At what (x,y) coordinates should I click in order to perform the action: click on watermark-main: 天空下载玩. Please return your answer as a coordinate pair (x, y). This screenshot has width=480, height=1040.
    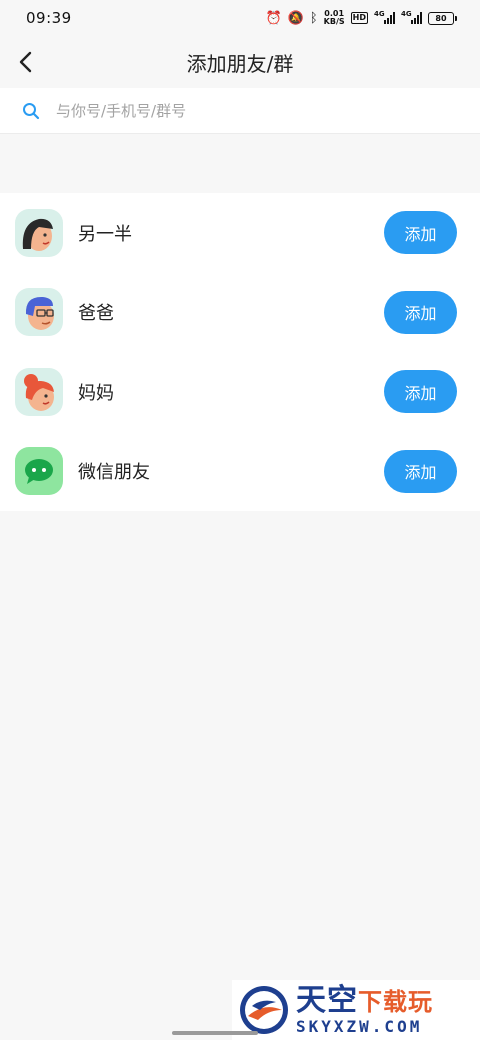
    Looking at the image, I should click on (364, 1000).